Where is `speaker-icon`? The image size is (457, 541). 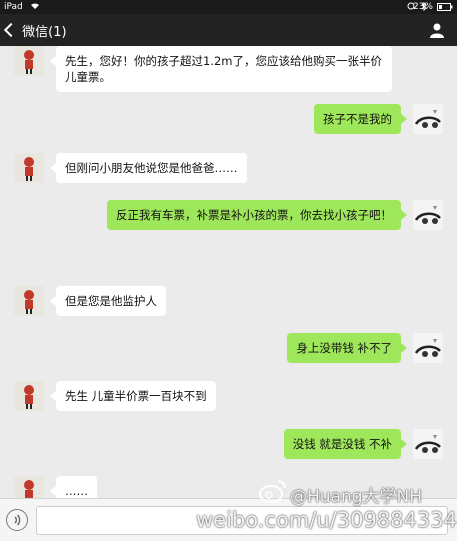 speaker-icon is located at coordinates (17, 520).